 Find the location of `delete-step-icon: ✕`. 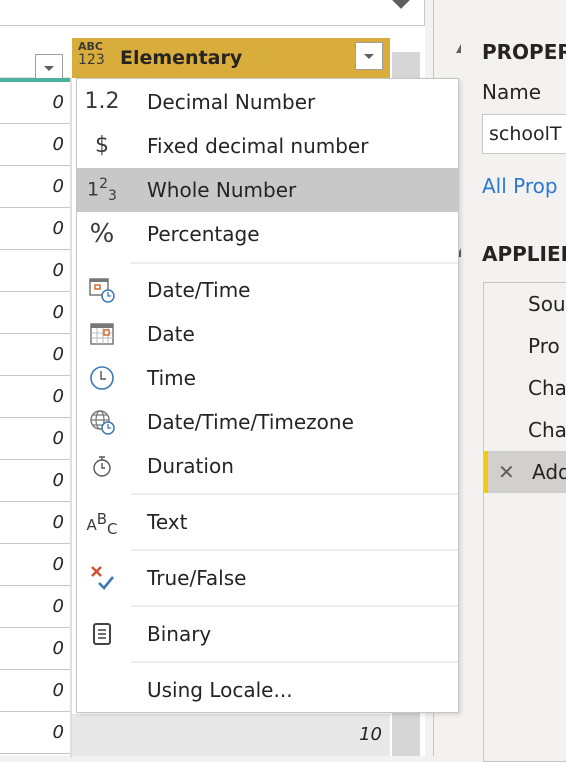

delete-step-icon: ✕ is located at coordinates (506, 472).